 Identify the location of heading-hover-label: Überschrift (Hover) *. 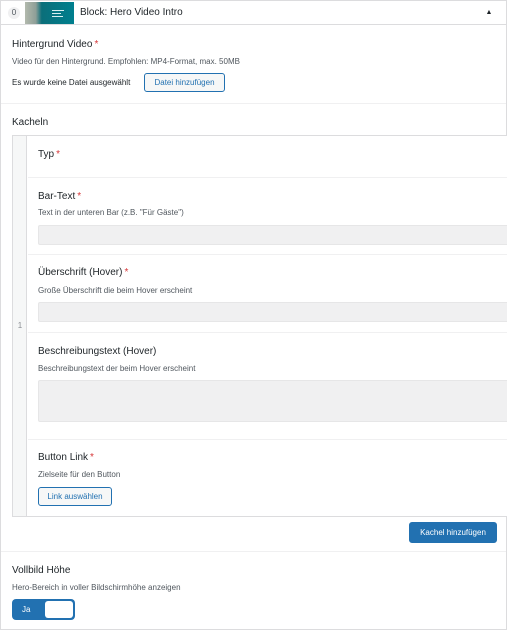
(83, 272).